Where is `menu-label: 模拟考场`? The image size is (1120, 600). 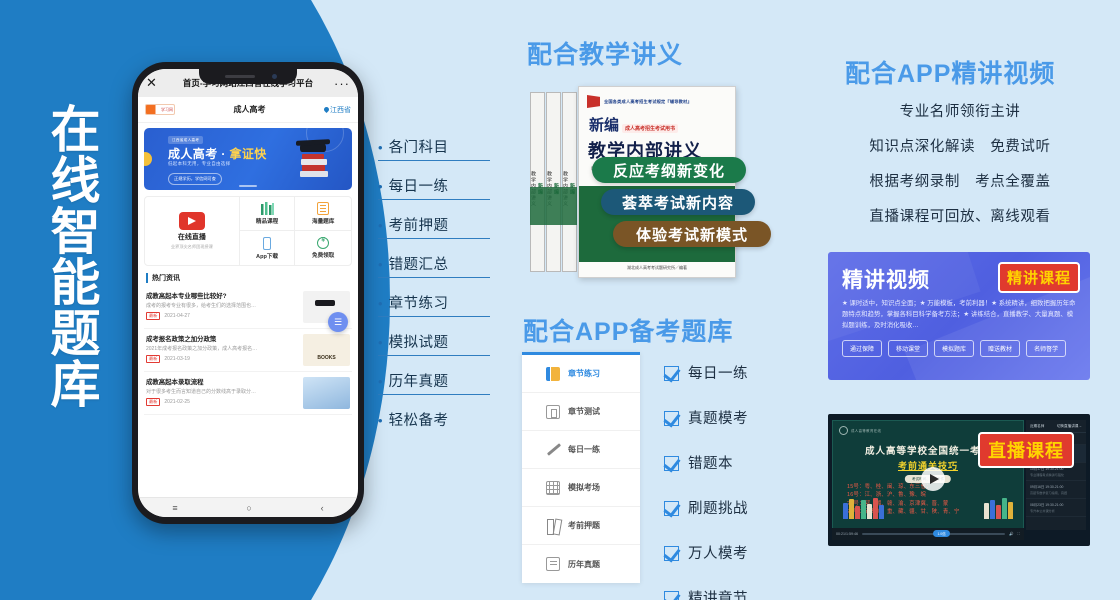
menu-label: 模拟考场 is located at coordinates (584, 487).